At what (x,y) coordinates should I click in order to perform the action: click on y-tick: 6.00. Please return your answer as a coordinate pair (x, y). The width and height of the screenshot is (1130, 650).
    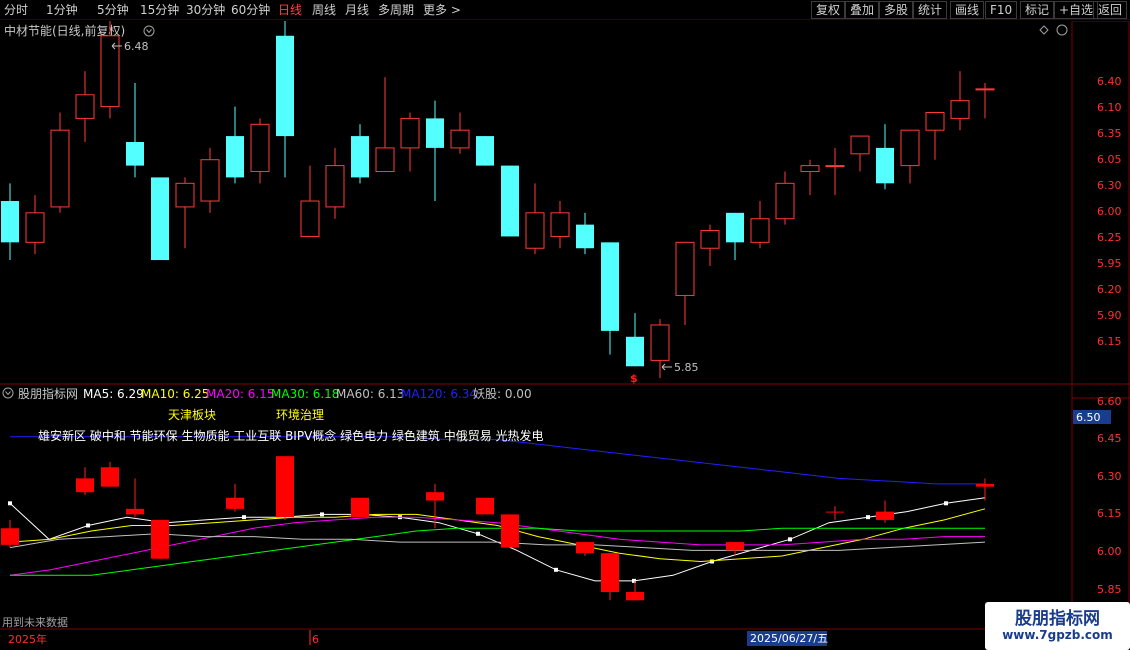
    Looking at the image, I should click on (1109, 211).